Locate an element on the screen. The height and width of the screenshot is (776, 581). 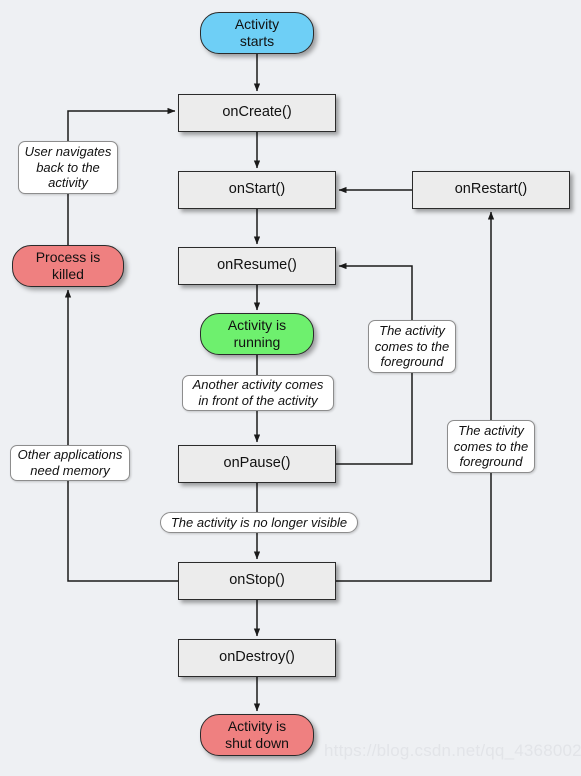
edge-label-activity-foreground-1: The activity comes to the foreground is located at coordinates (412, 346).